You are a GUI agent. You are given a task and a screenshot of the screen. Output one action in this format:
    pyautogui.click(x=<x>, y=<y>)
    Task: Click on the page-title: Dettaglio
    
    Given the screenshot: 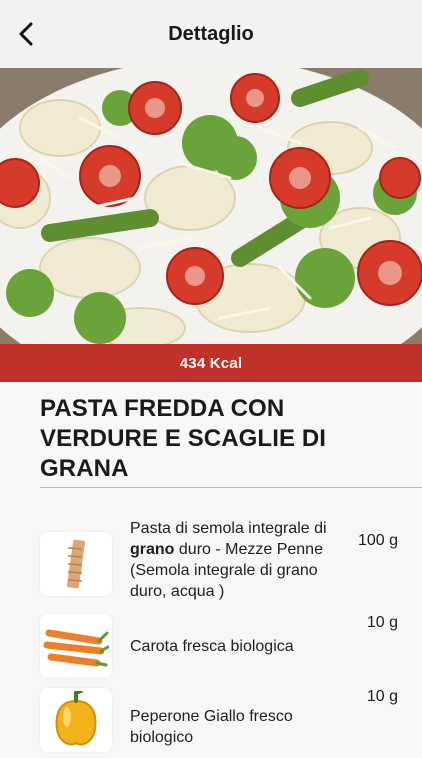 What is the action you would take?
    pyautogui.click(x=211, y=33)
    